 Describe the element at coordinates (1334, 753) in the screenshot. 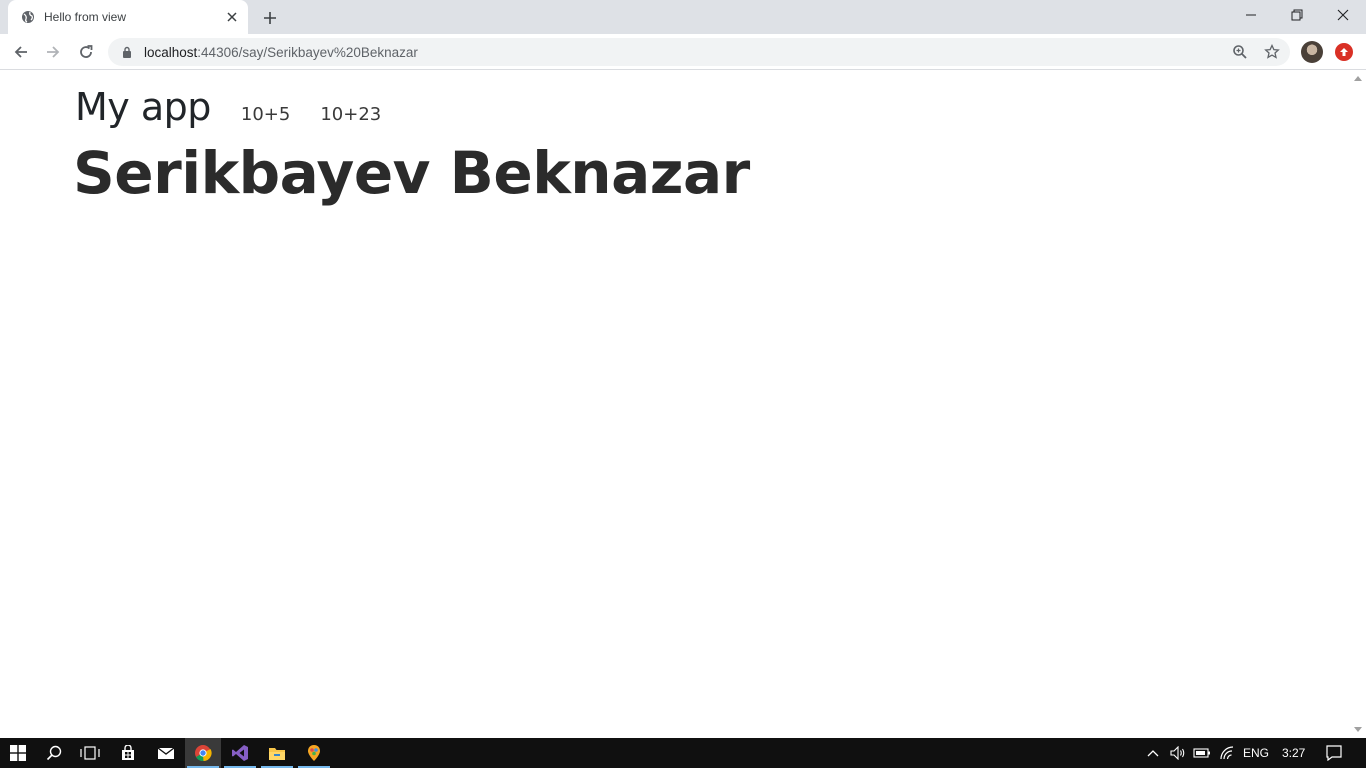

I see `notifications-icon` at that location.